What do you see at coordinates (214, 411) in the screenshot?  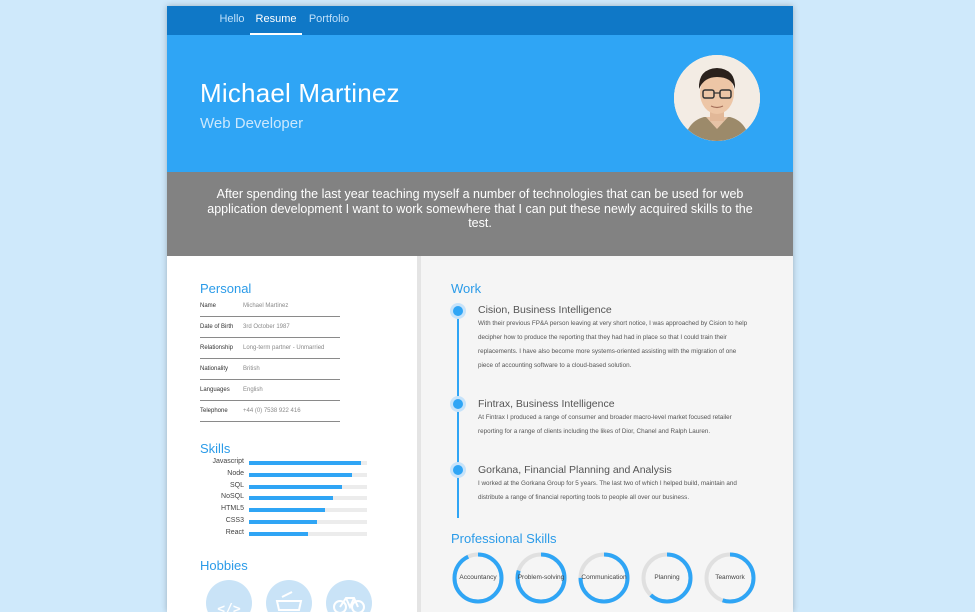 I see `info-label: Telephone` at bounding box center [214, 411].